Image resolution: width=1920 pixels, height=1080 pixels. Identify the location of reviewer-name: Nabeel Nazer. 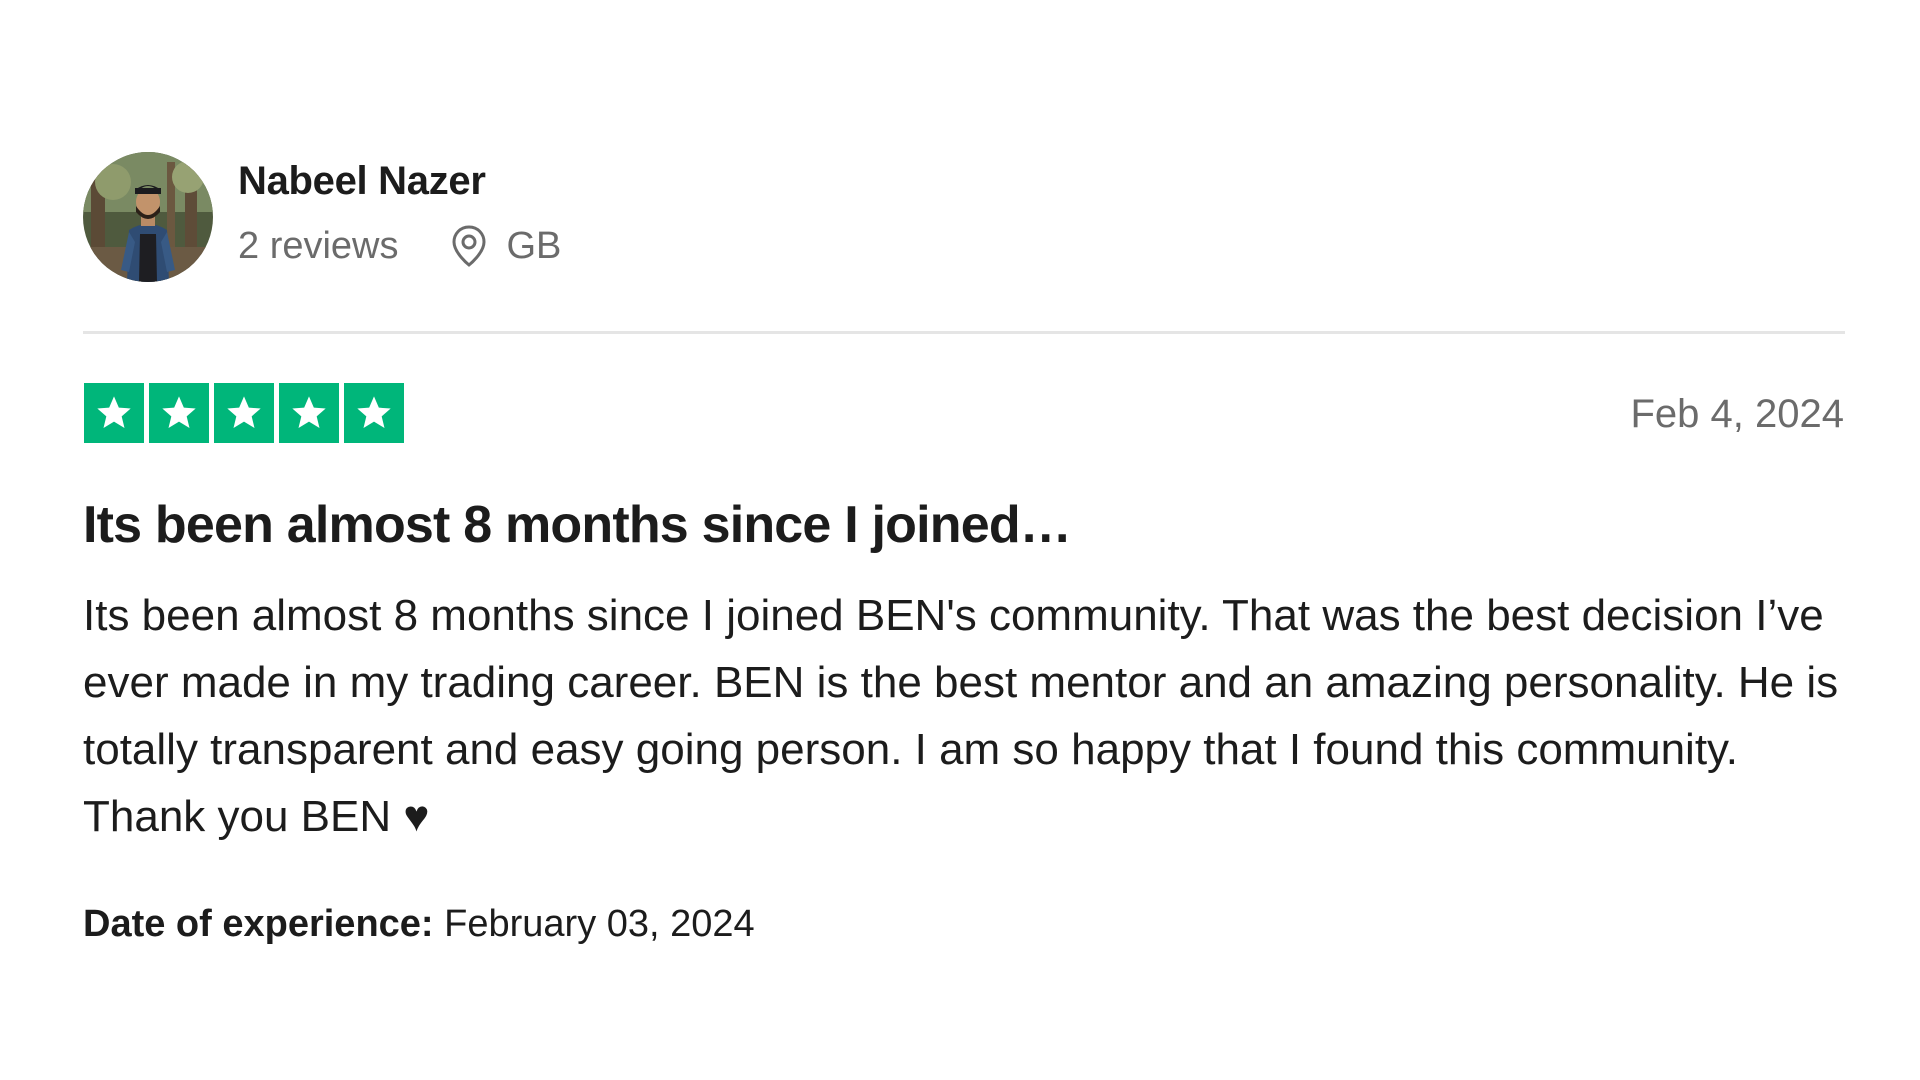
(399, 181).